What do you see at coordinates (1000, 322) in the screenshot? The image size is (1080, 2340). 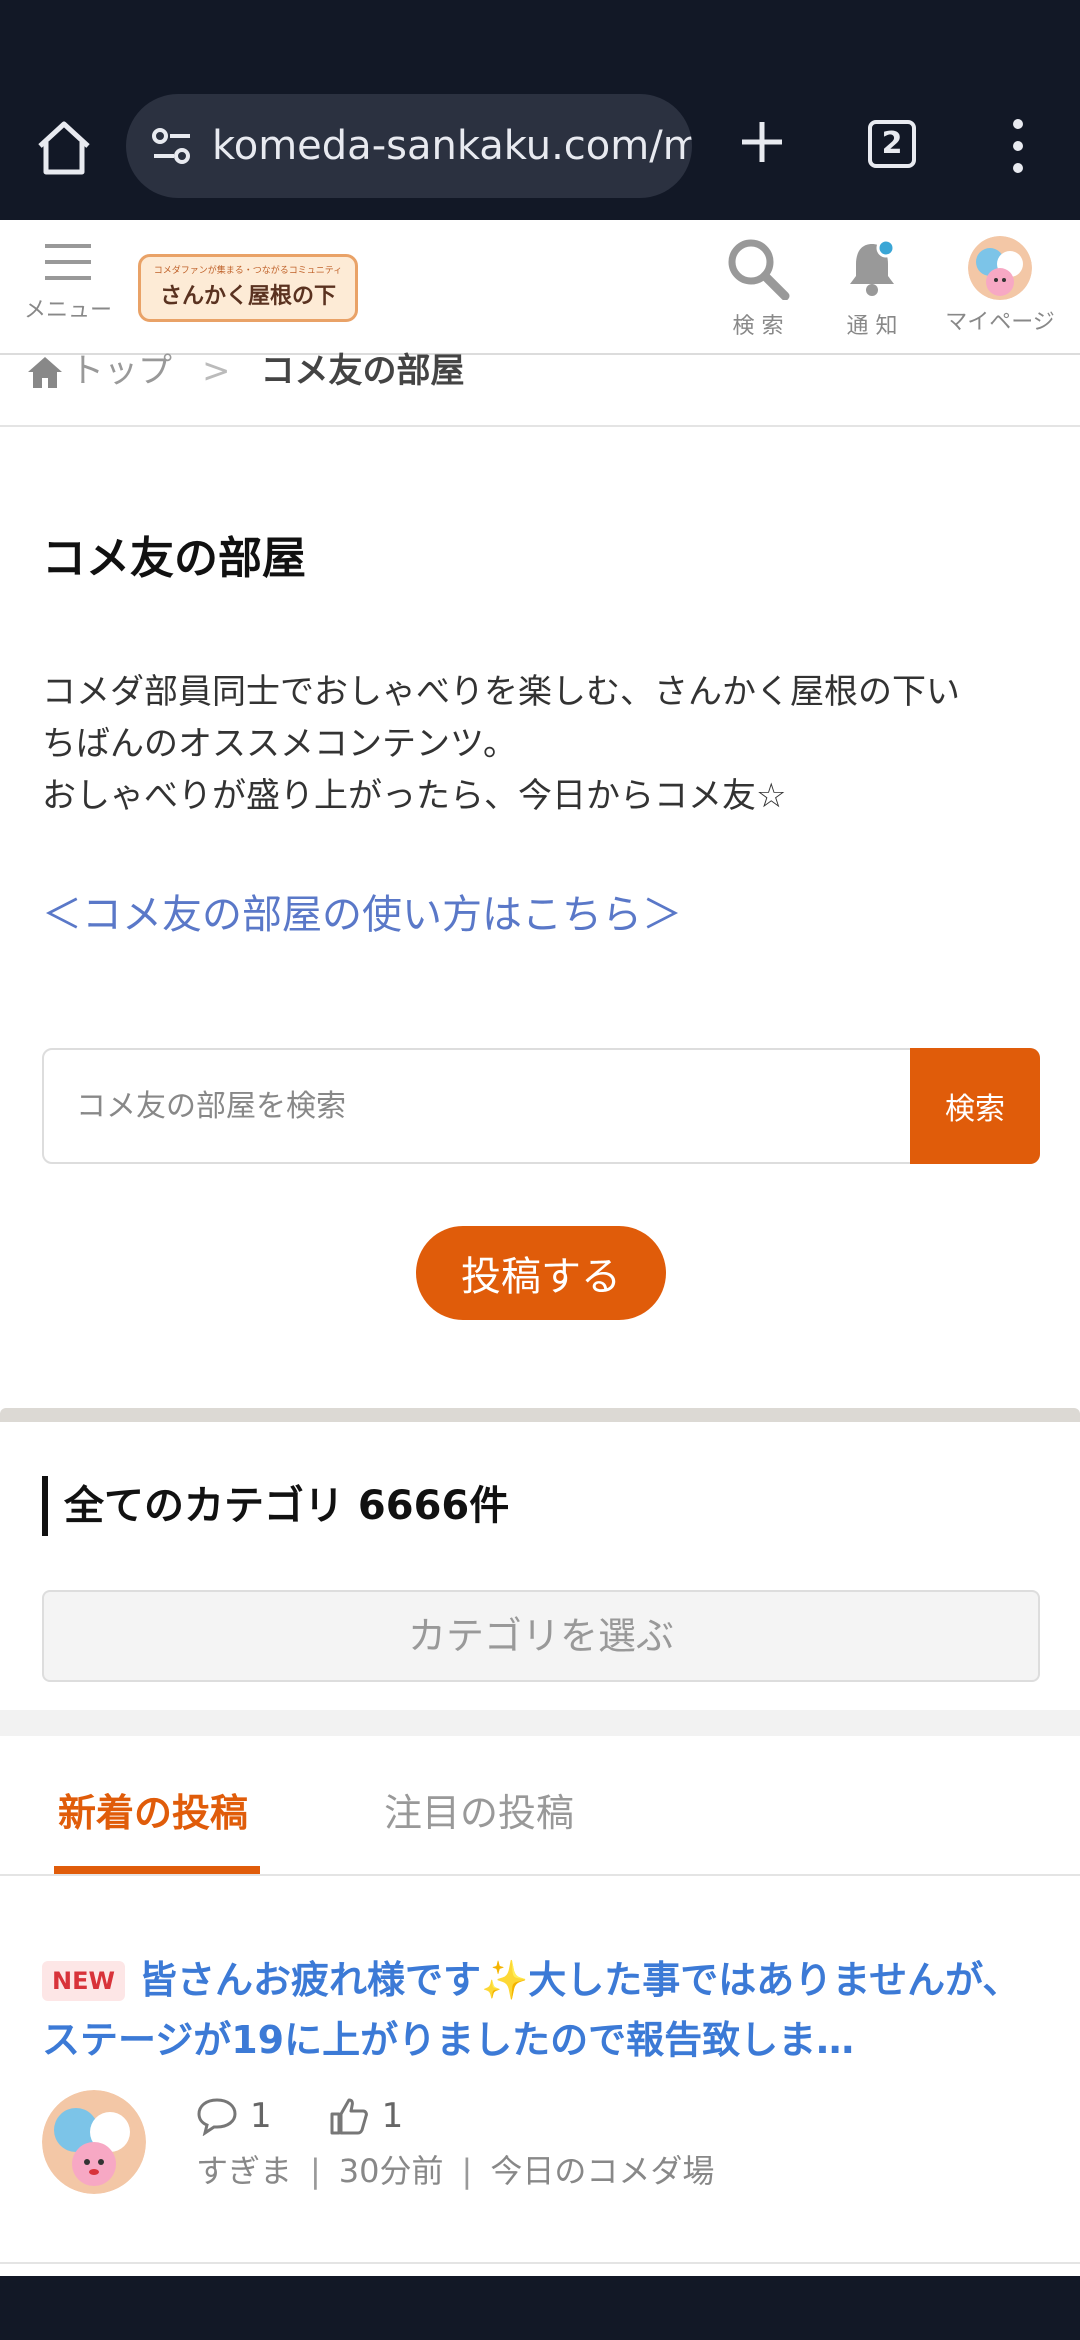 I see `mypage-label: マイページ` at bounding box center [1000, 322].